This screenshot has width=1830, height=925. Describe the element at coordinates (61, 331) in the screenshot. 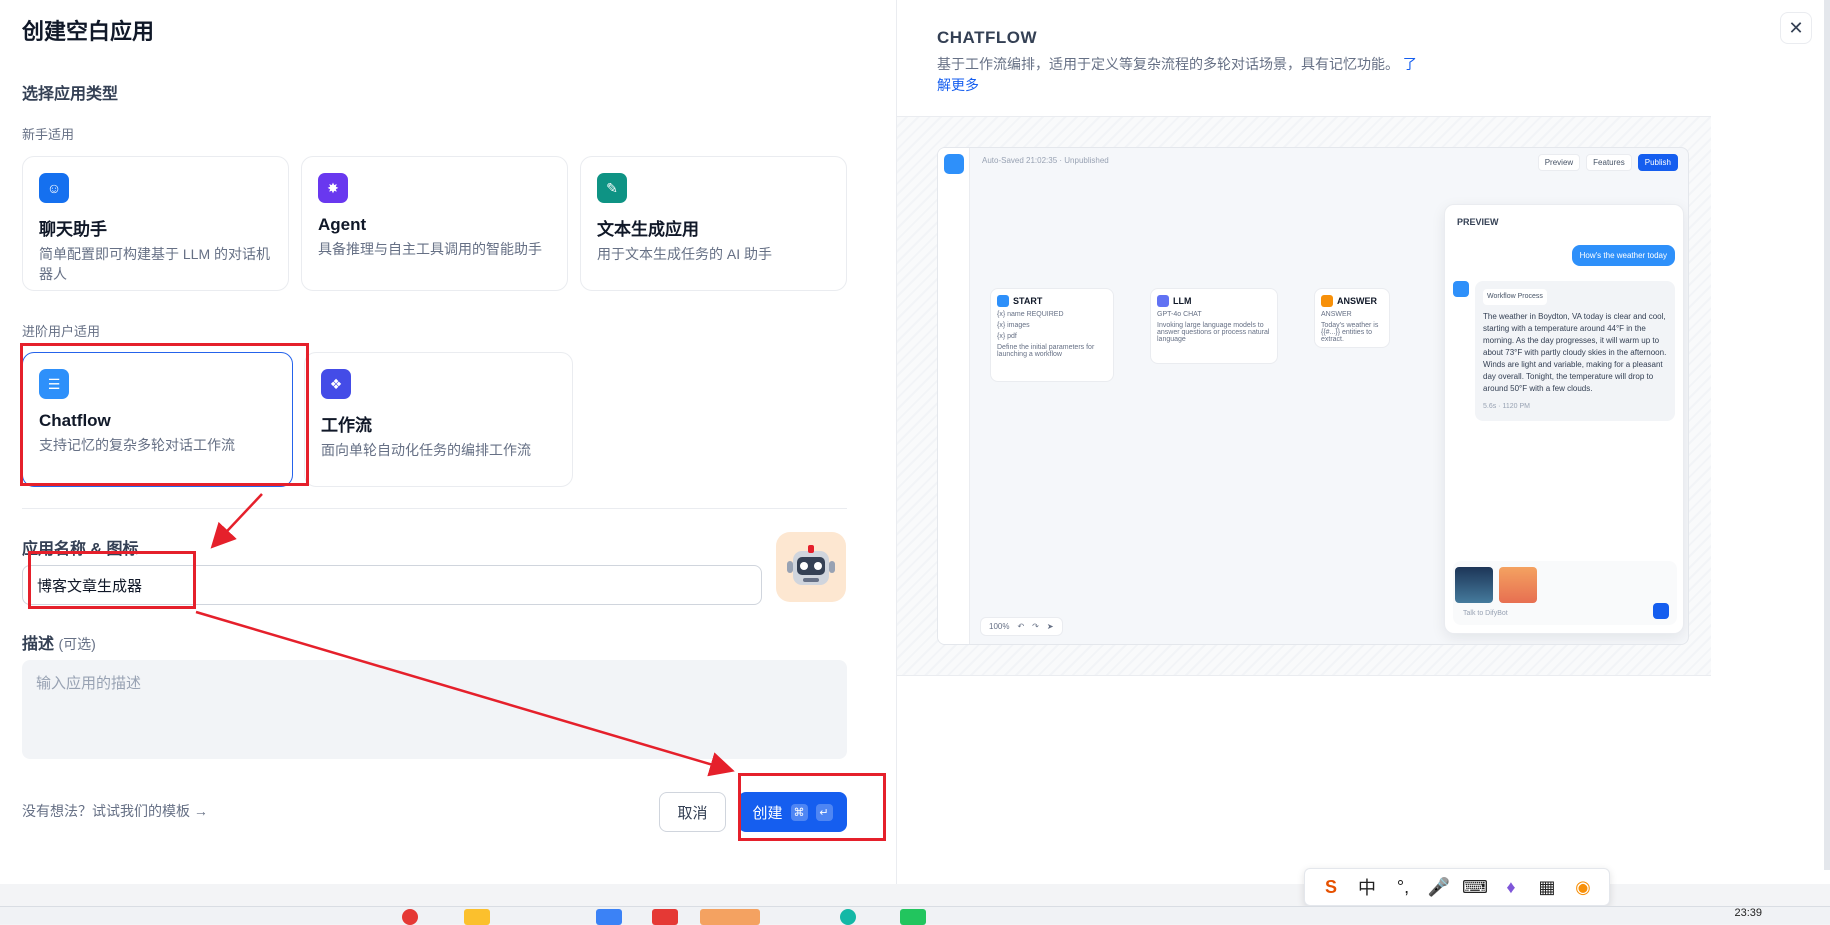

I see `advanced-group-label: 进阶用户适用` at that location.